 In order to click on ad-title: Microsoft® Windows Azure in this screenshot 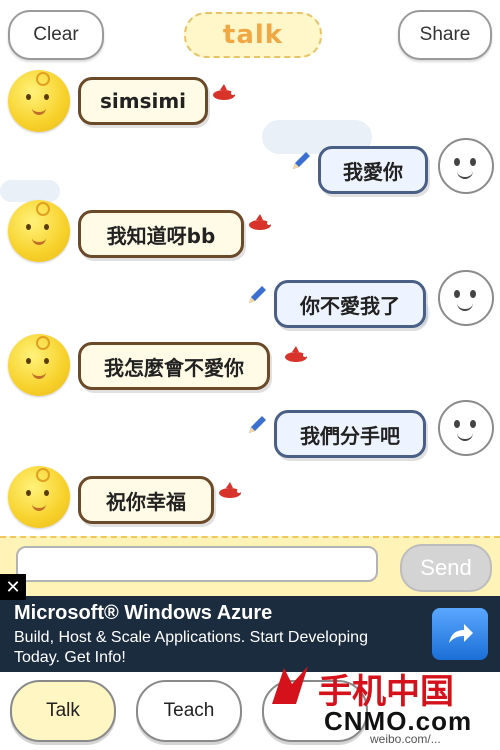, I will do `click(143, 613)`.